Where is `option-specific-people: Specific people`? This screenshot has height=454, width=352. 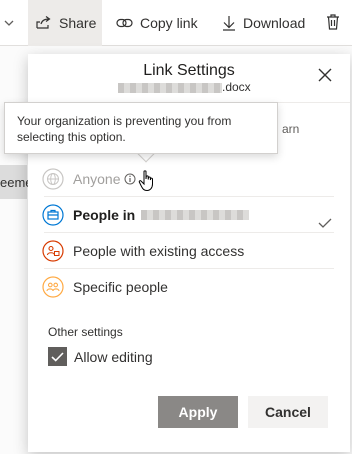 option-specific-people: Specific people is located at coordinates (190, 287).